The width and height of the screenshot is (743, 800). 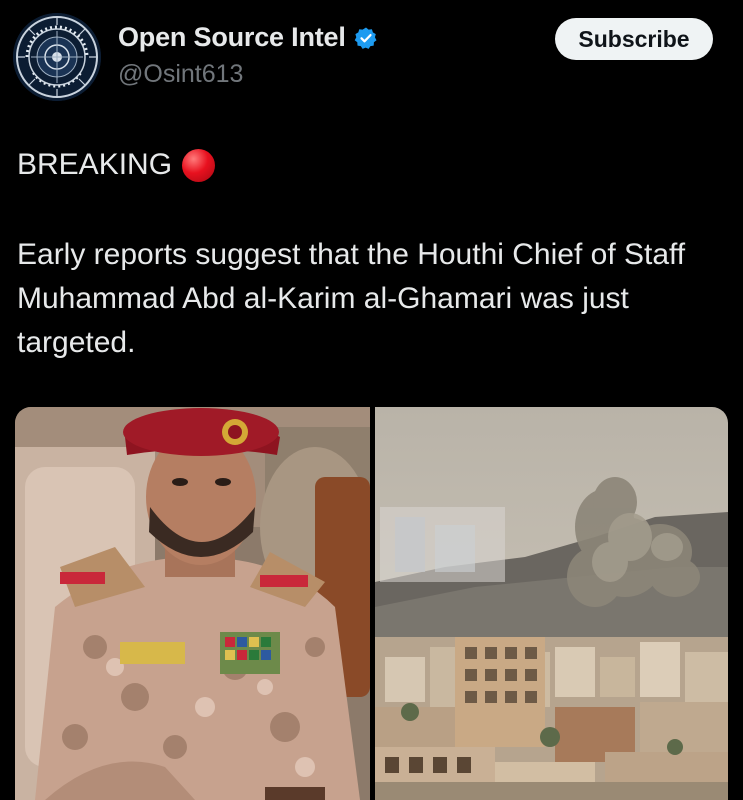 What do you see at coordinates (180, 74) in the screenshot?
I see `author-handle: @Osint613` at bounding box center [180, 74].